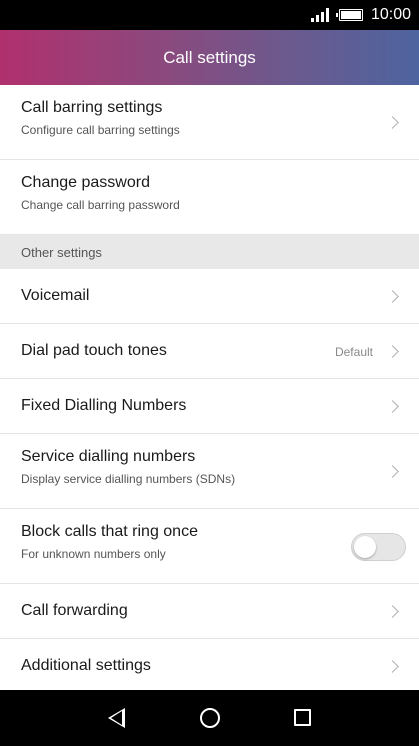  I want to click on item-subtitle: Change call barring password, so click(100, 205).